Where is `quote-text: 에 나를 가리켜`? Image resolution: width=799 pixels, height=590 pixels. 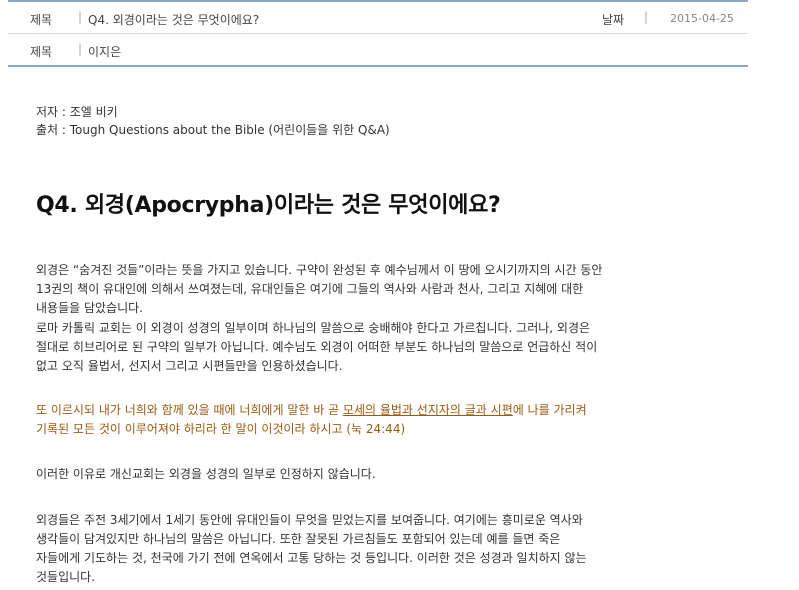
quote-text: 에 나를 가리켜 is located at coordinates (549, 410).